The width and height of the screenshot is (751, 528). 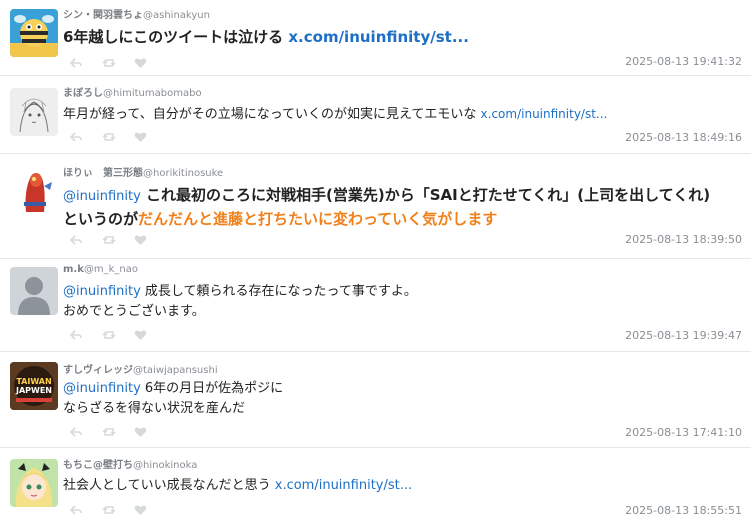 I want to click on red-figure-avatar-icon, so click(x=34, y=190).